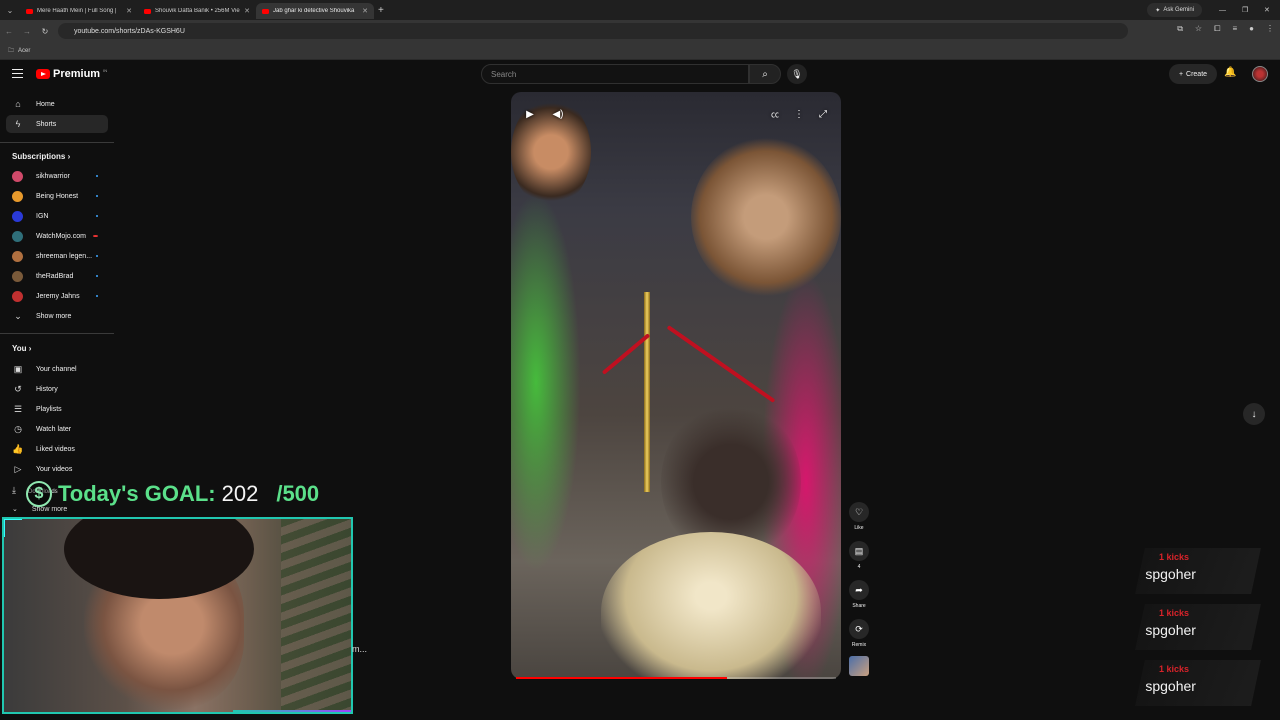 The width and height of the screenshot is (1280, 720). Describe the element at coordinates (1245, 10) in the screenshot. I see `restore-icon: ❐` at that location.